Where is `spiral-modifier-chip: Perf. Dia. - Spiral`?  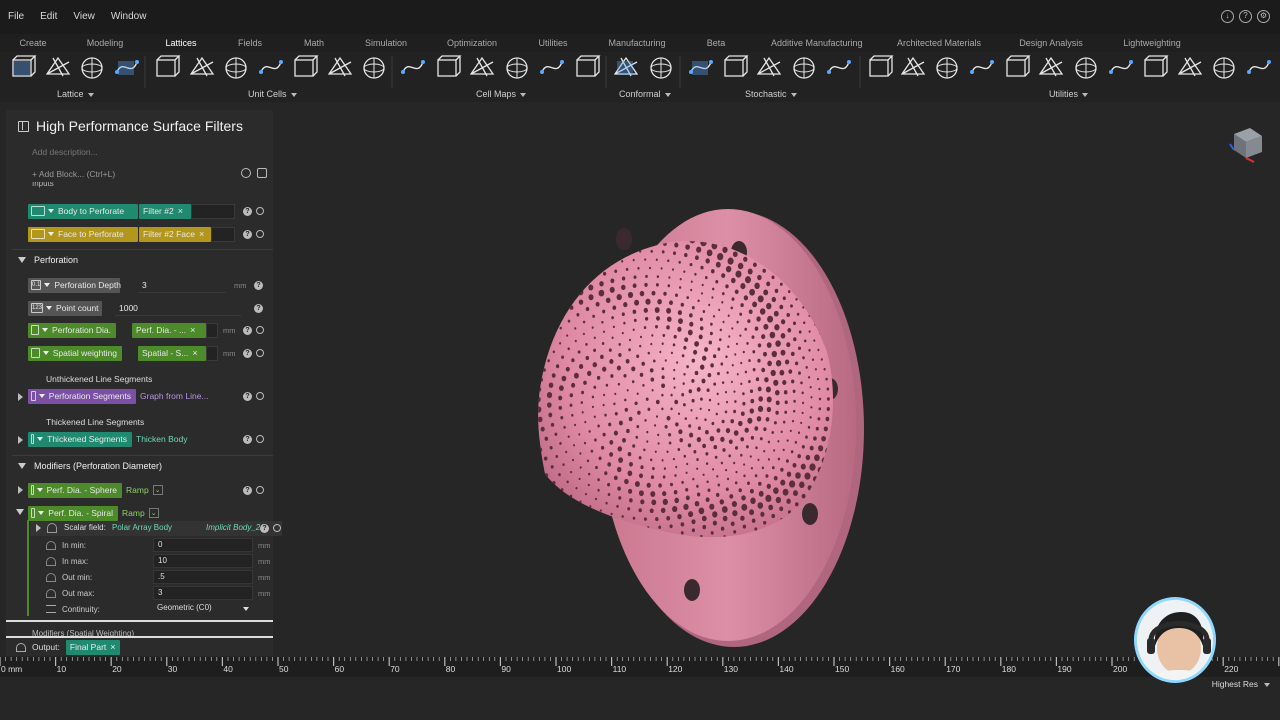
spiral-modifier-chip: Perf. Dia. - Spiral is located at coordinates (73, 513).